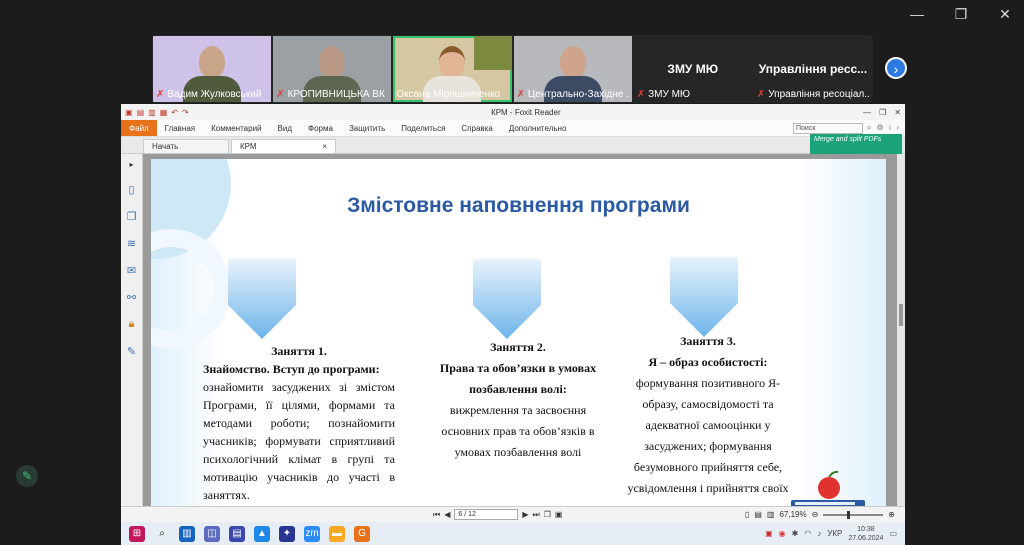 The width and height of the screenshot is (1024, 545). What do you see at coordinates (747, 514) in the screenshot?
I see `single-page-icon: ▯` at bounding box center [747, 514].